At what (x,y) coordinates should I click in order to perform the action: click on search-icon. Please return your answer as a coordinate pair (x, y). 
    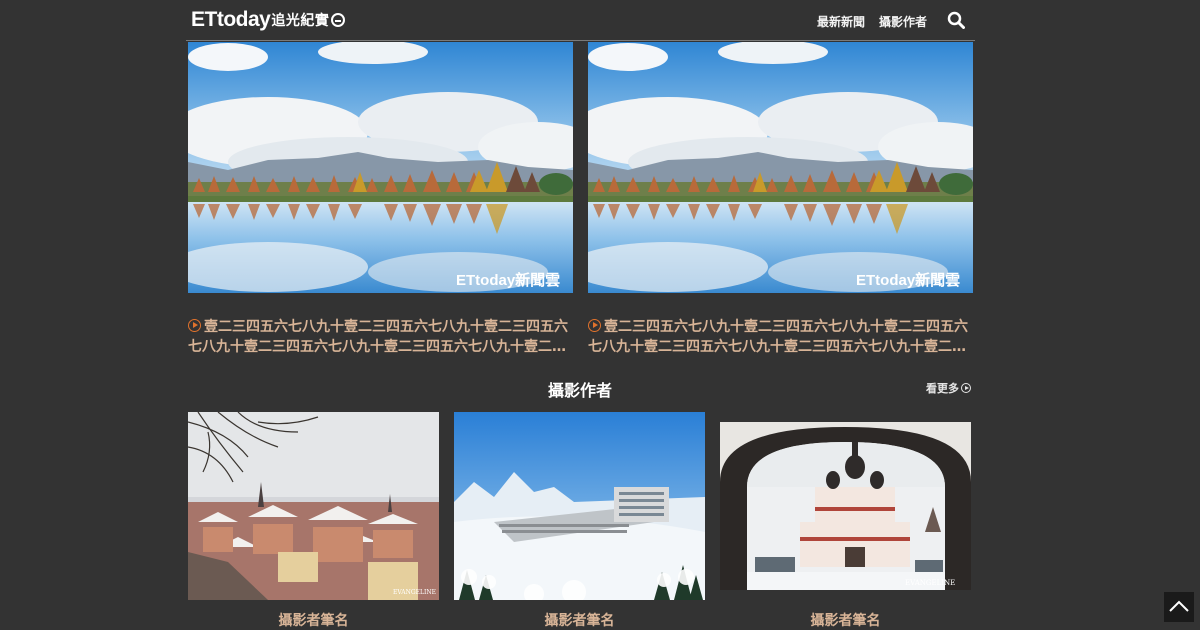
    Looking at the image, I should click on (956, 20).